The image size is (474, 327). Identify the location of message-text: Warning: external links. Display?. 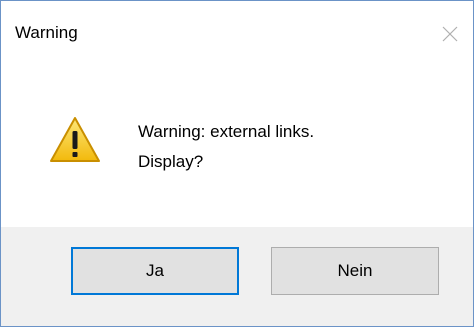
(226, 147).